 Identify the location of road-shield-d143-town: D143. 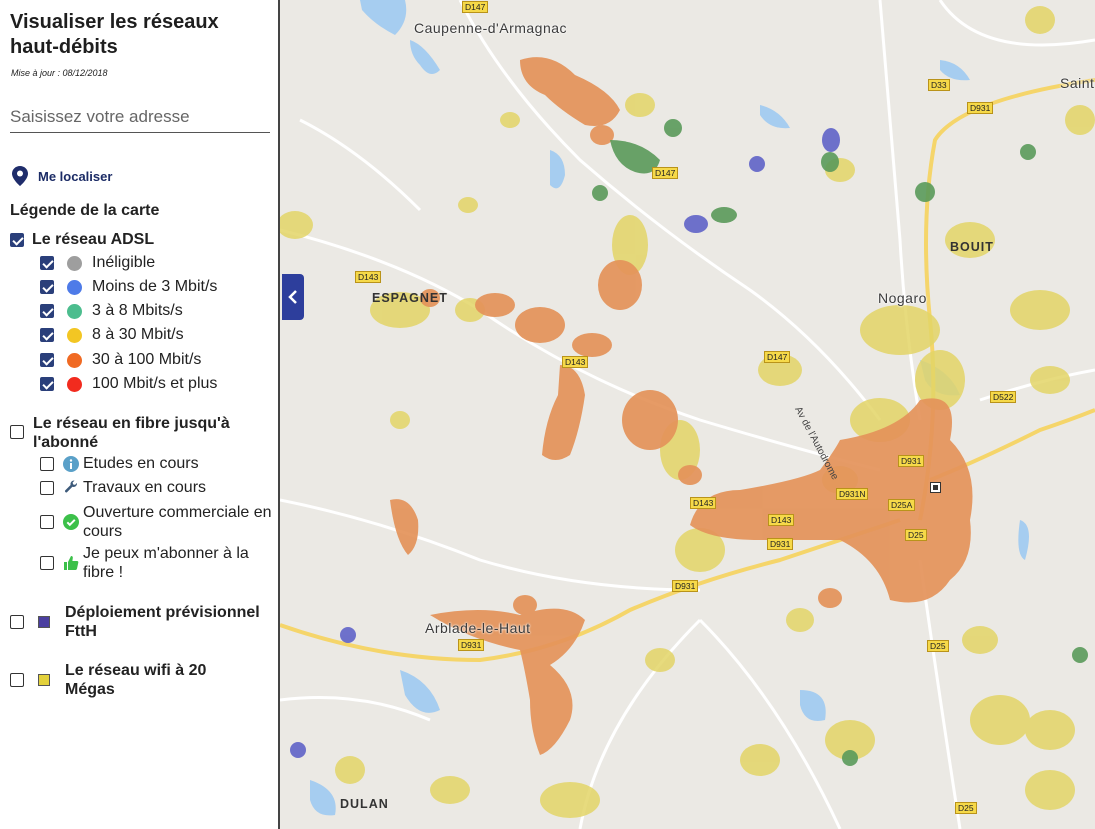
(781, 520).